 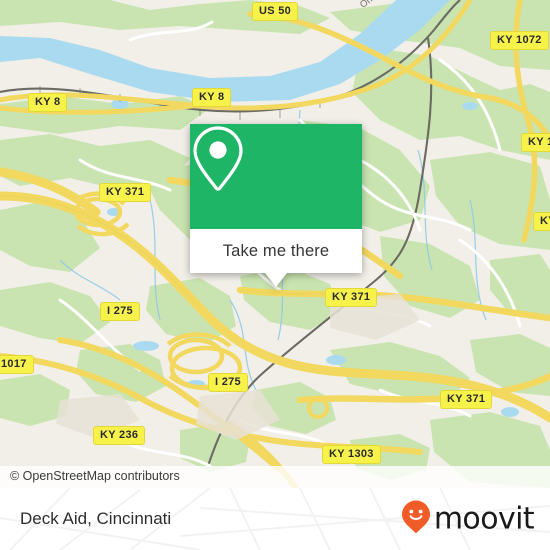 I want to click on moovit-wordmark: moovit, so click(x=484, y=518).